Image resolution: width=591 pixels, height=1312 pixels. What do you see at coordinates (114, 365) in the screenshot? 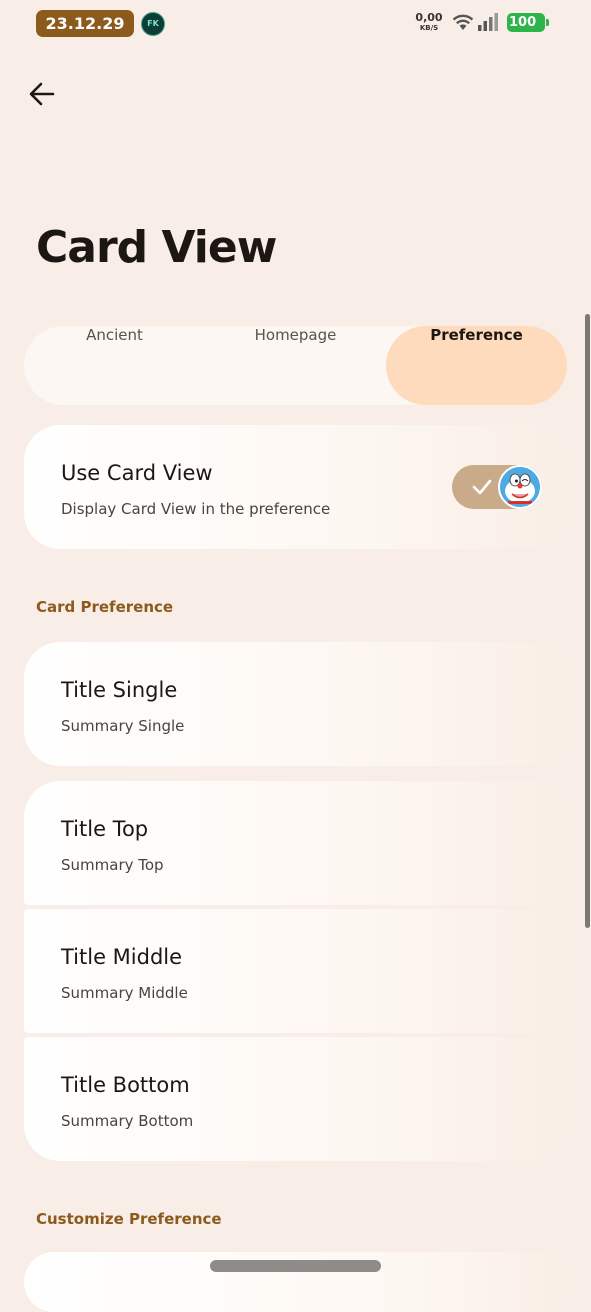
I see `tab-ancient: Ancient` at bounding box center [114, 365].